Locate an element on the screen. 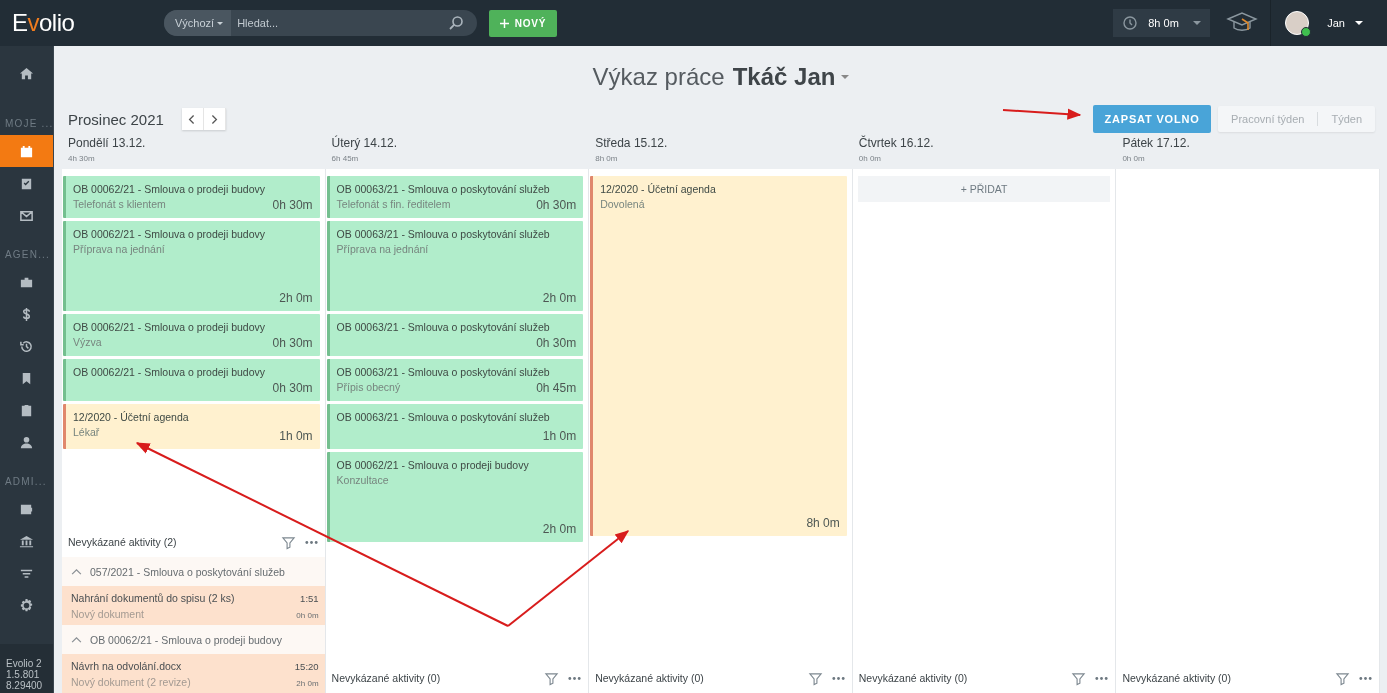 This screenshot has width=1387, height=693. chevron-right-icon is located at coordinates (214, 119).